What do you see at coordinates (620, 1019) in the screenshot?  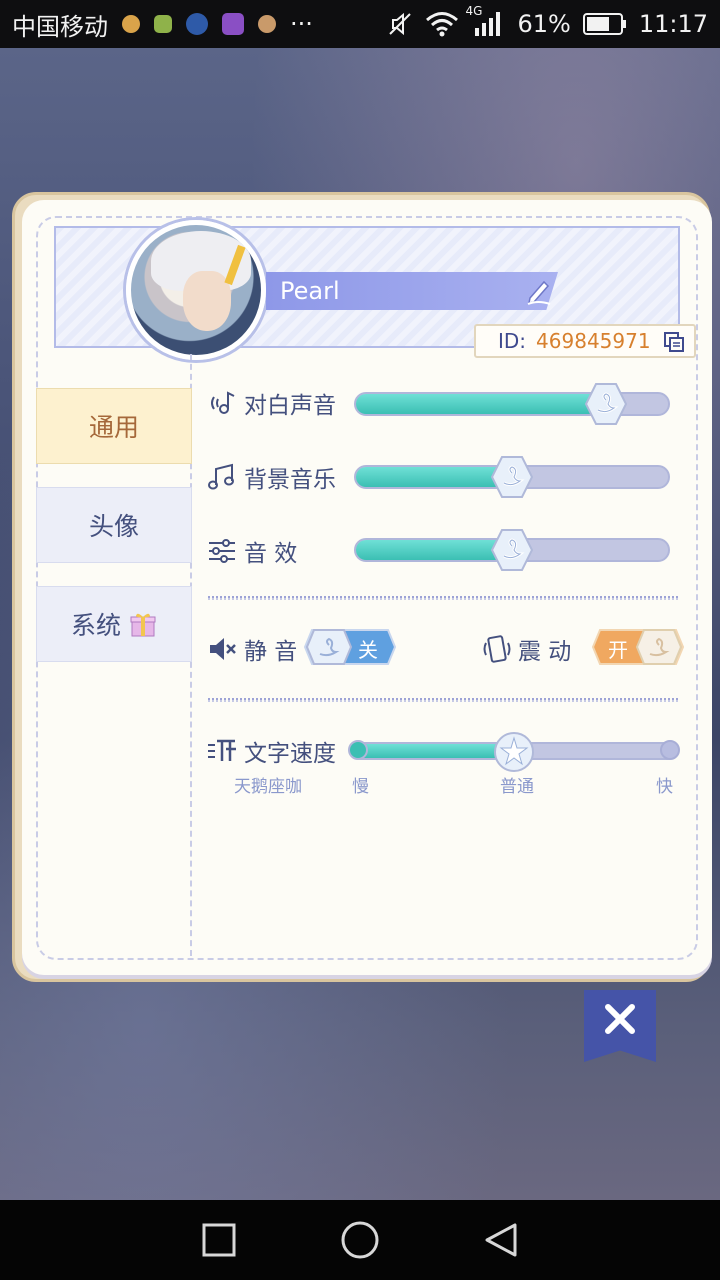 I see `close-icon` at bounding box center [620, 1019].